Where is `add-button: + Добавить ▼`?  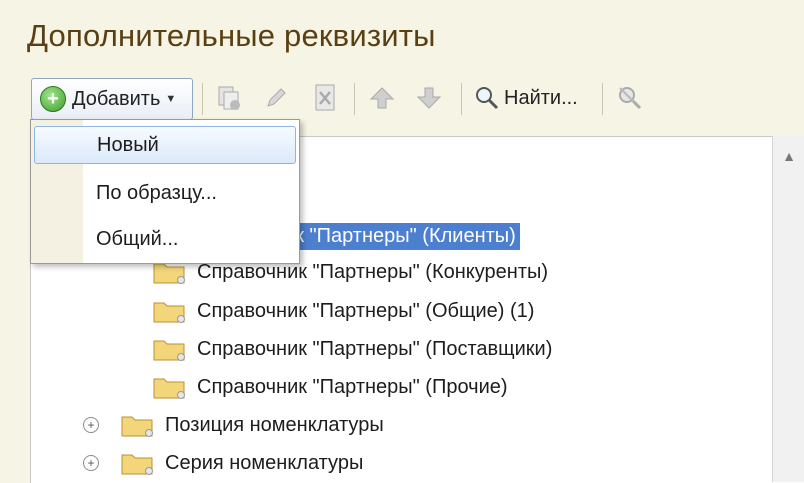
add-button: + Добавить ▼ is located at coordinates (112, 99).